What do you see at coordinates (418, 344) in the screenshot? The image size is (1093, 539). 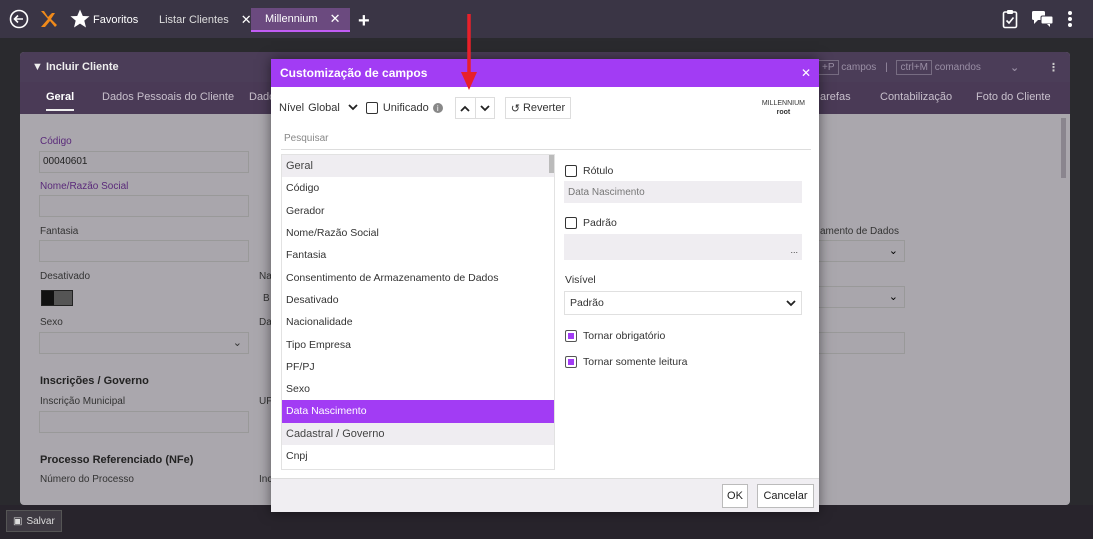 I see `list-item: Tipo Empresa` at bounding box center [418, 344].